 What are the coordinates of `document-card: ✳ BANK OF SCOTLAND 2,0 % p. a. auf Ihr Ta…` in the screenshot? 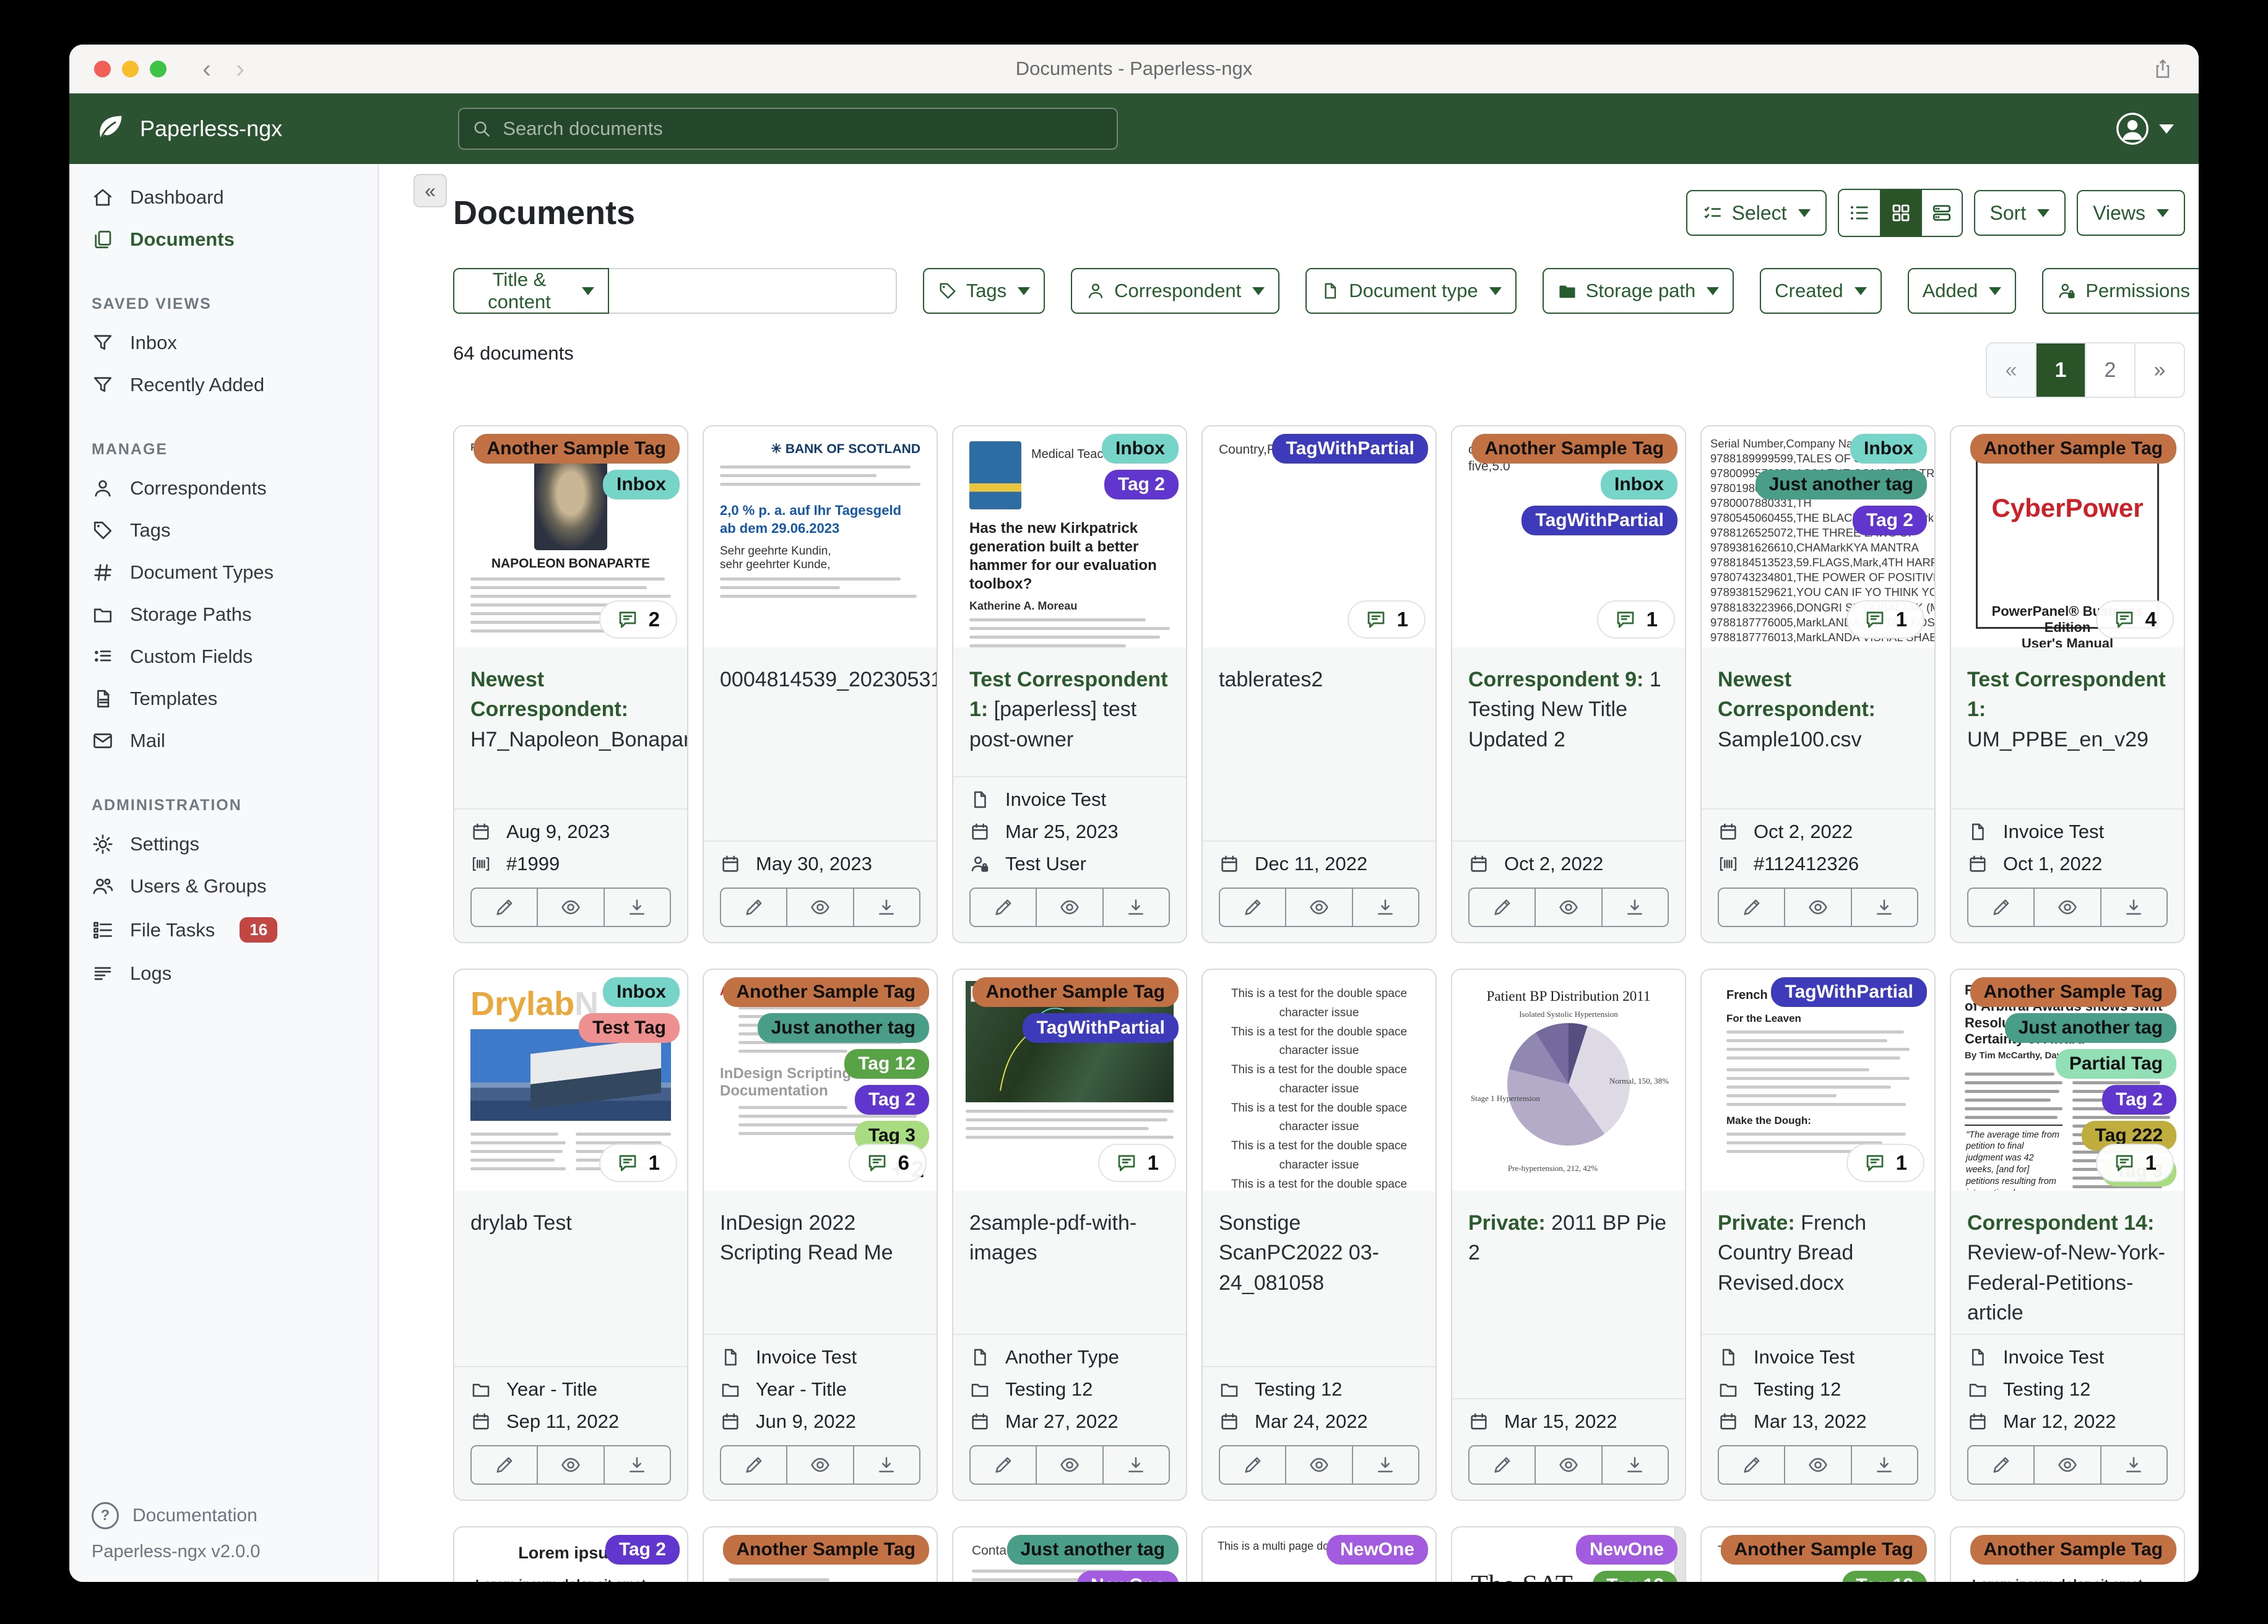 It's located at (820, 684).